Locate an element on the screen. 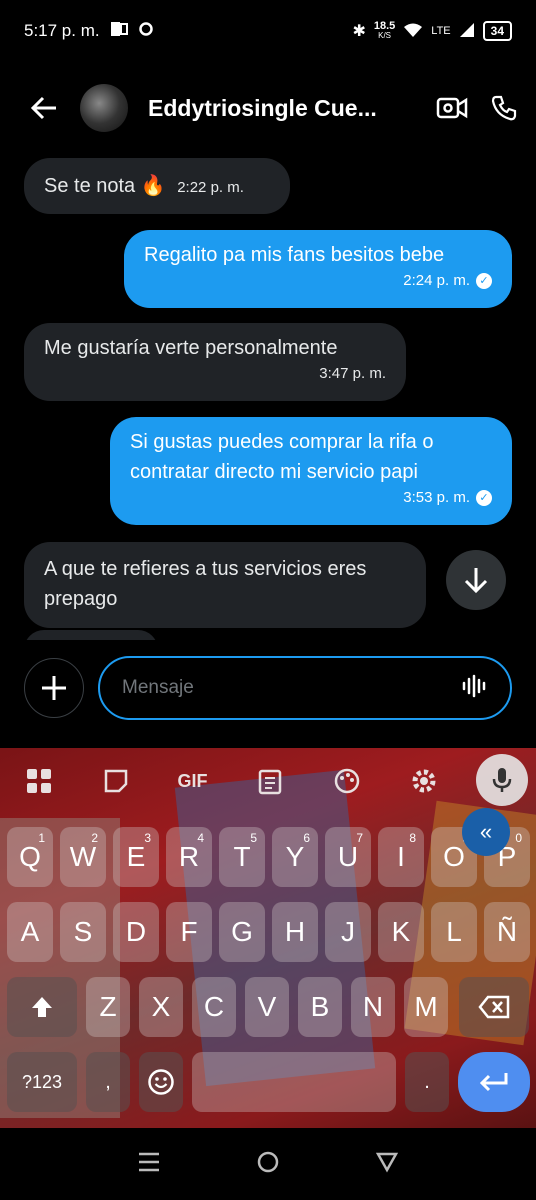  backspace-icon is located at coordinates (494, 1007).